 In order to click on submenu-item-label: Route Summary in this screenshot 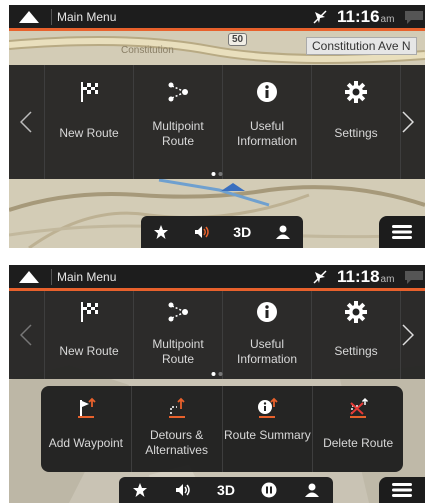, I will do `click(267, 435)`.